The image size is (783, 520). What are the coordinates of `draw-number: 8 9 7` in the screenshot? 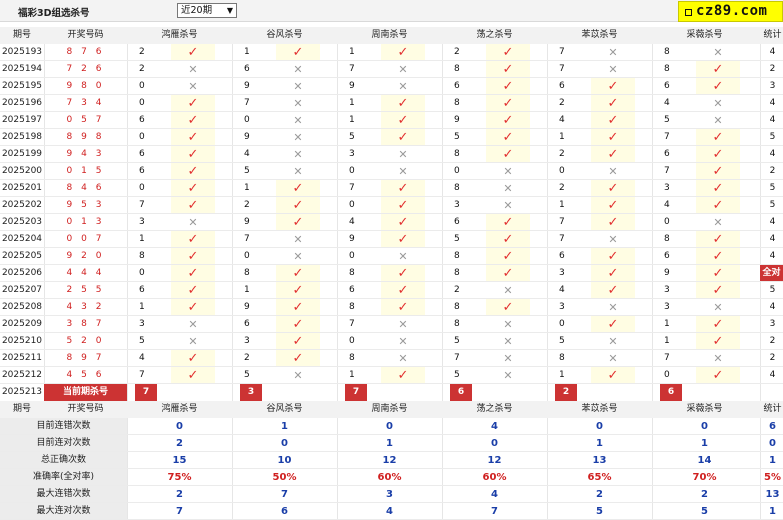 It's located at (85, 358).